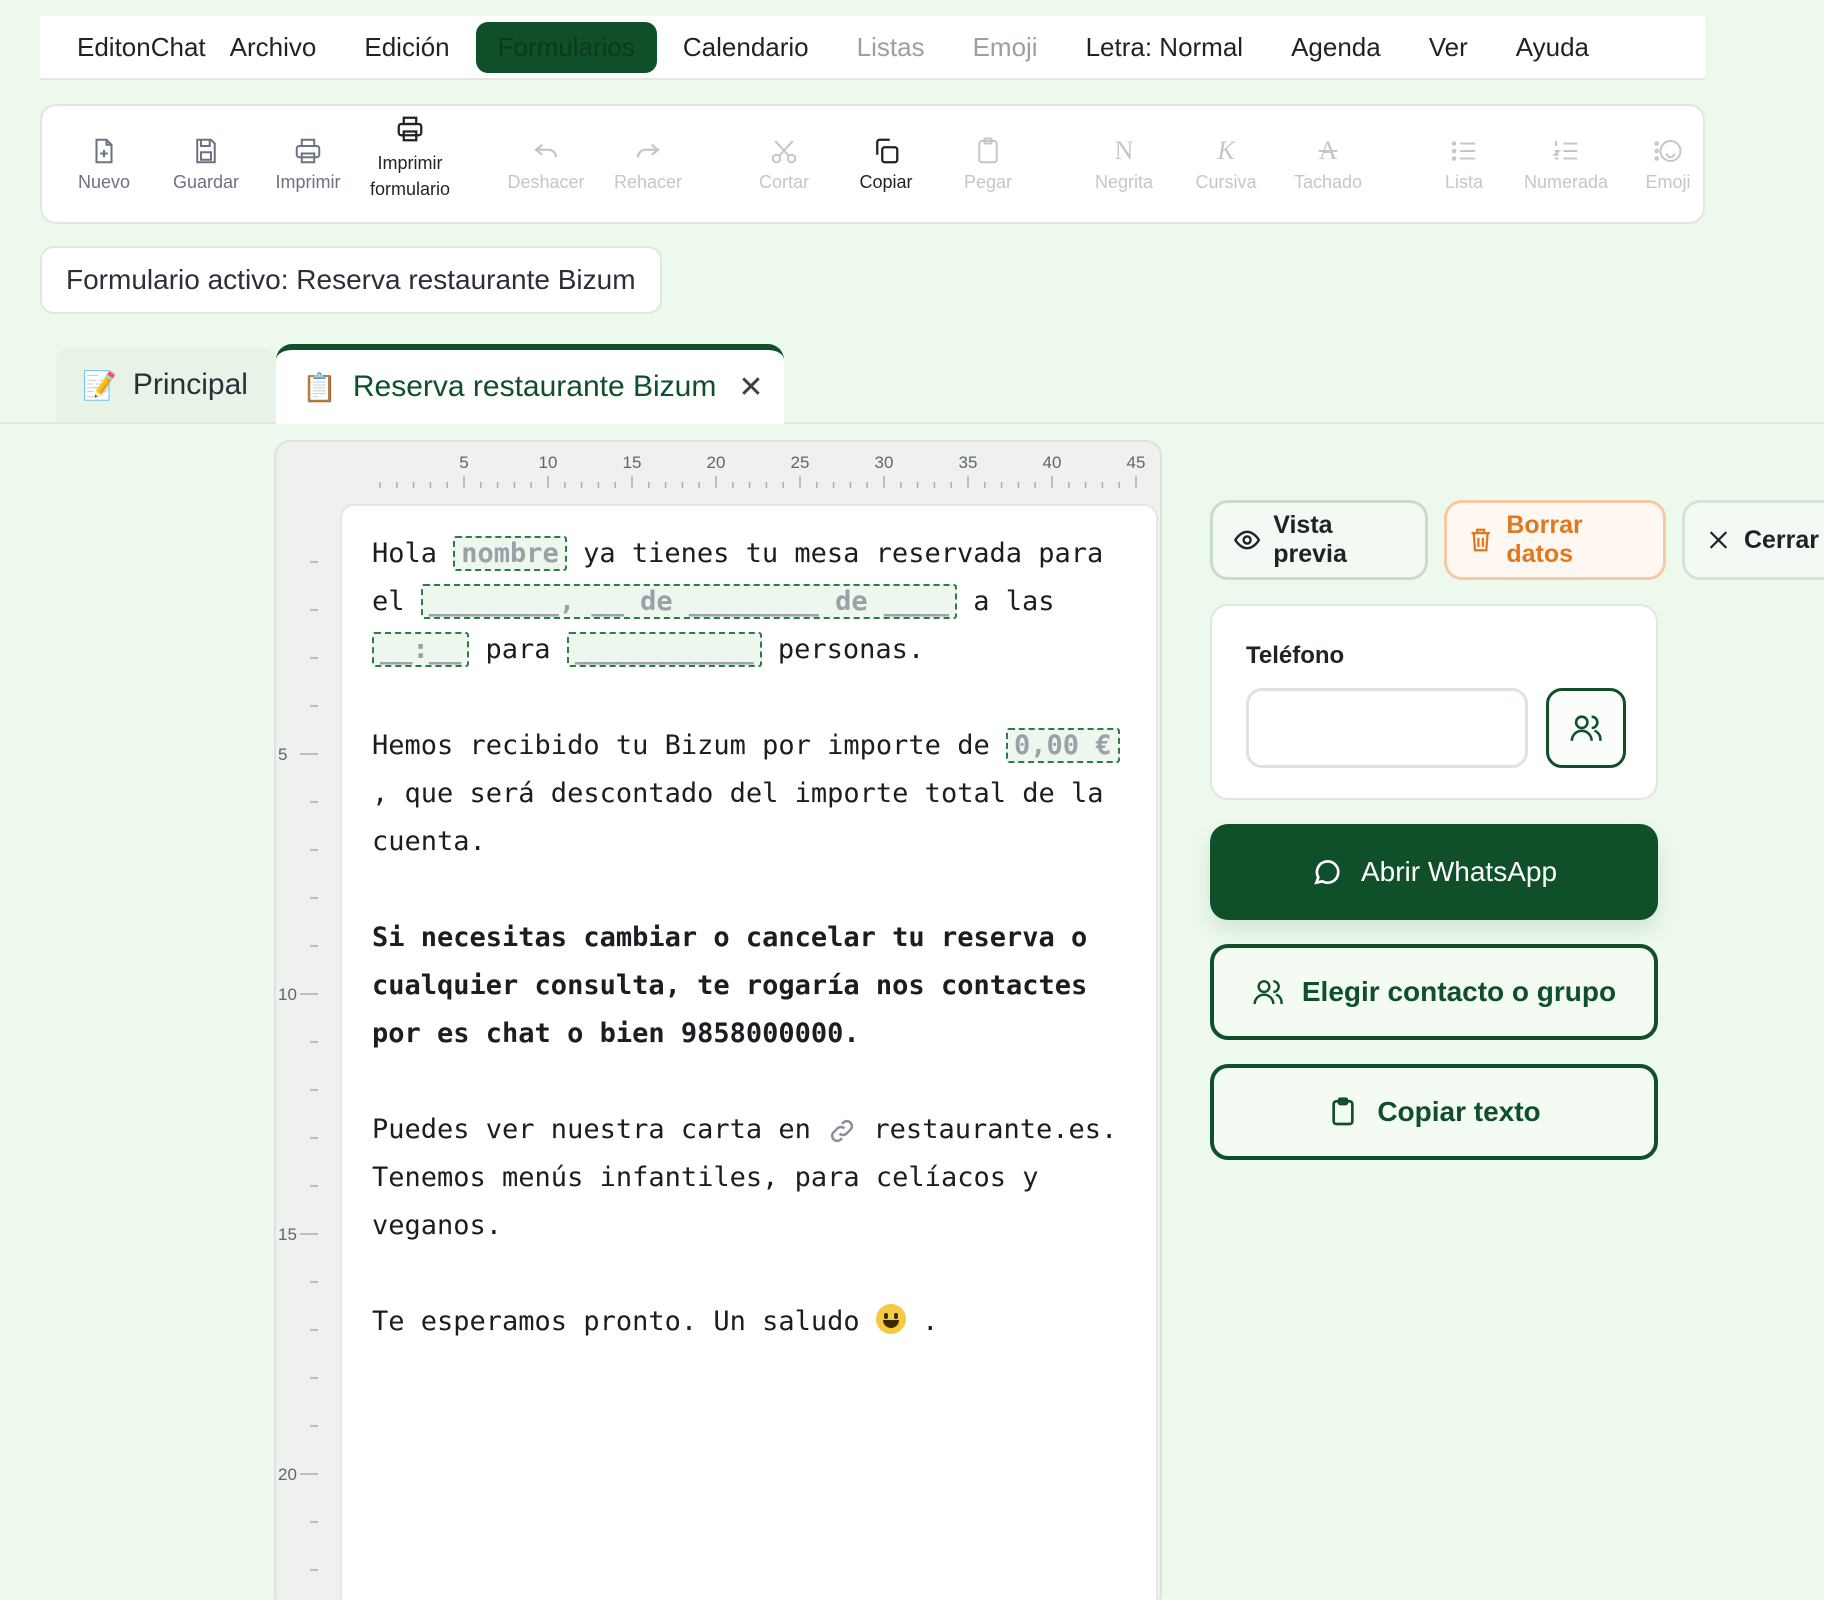  I want to click on new-label: Nuevo, so click(104, 181).